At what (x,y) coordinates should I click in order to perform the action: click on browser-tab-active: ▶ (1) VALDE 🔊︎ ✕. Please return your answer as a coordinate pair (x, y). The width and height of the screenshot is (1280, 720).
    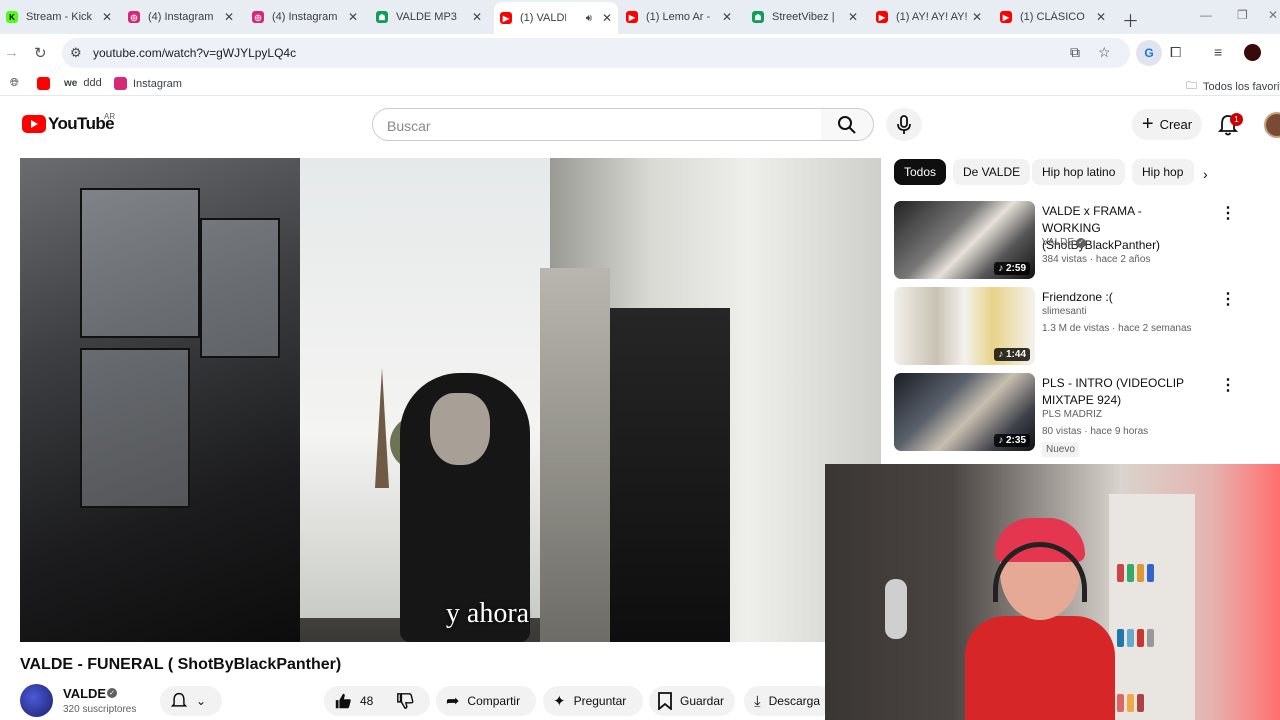
    Looking at the image, I should click on (556, 18).